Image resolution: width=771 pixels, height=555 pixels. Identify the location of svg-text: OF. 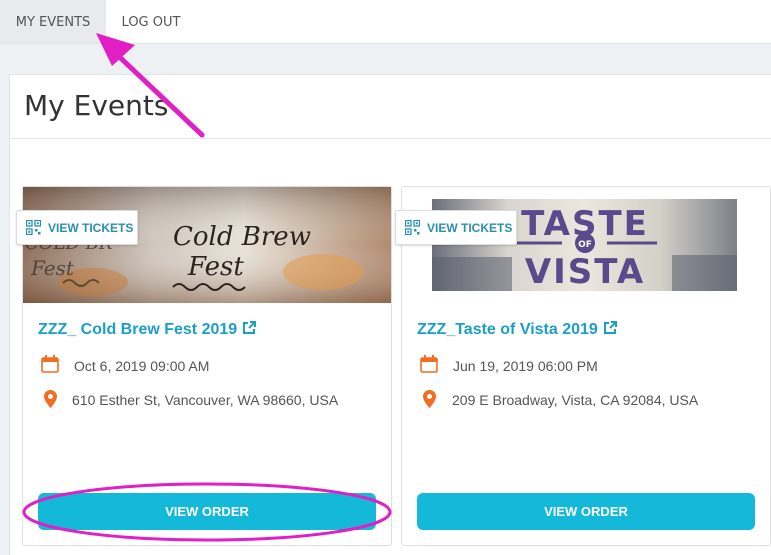
(585, 245).